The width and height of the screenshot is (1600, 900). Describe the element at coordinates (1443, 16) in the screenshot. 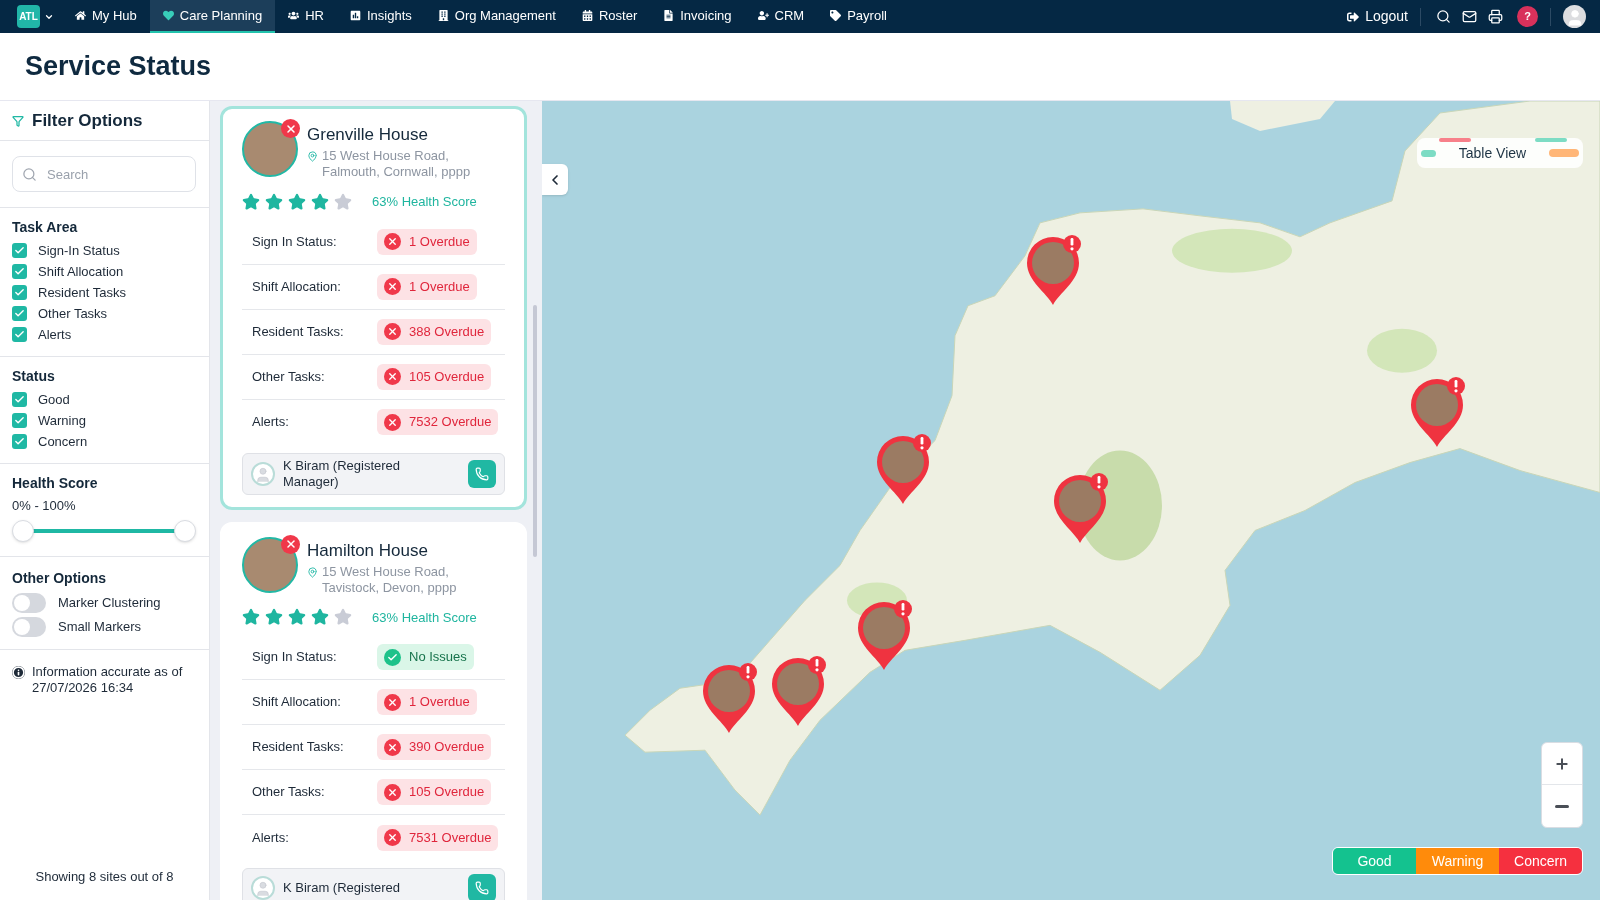

I see `search-icon` at that location.